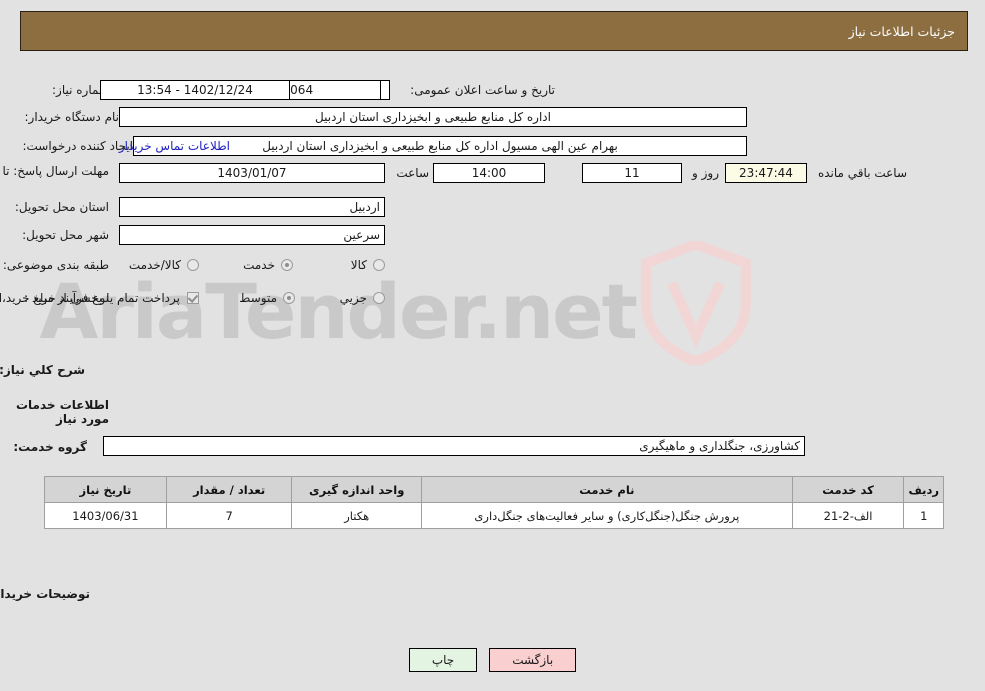 Image resolution: width=985 pixels, height=691 pixels. Describe the element at coordinates (54, 171) in the screenshot. I see `deadline-label: مهلت ارسال پاسخ: تا تاریخ:` at that location.